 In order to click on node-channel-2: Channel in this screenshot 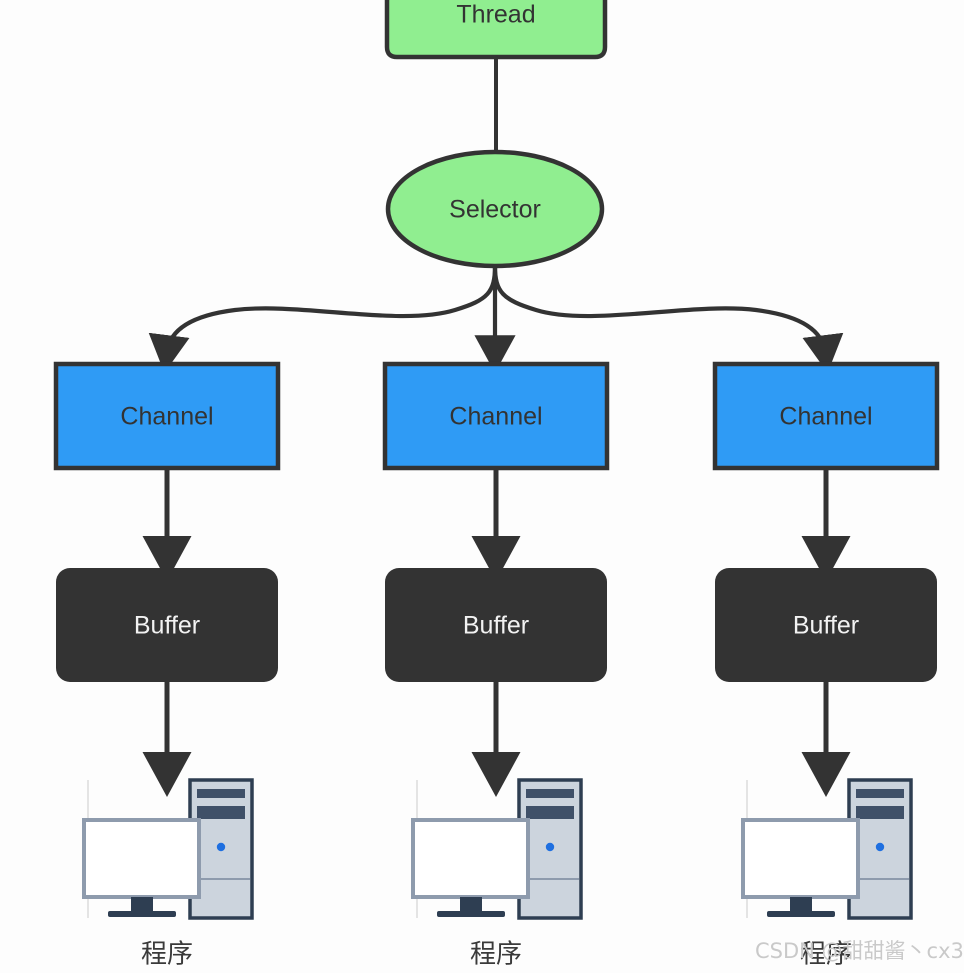, I will do `click(496, 416)`.